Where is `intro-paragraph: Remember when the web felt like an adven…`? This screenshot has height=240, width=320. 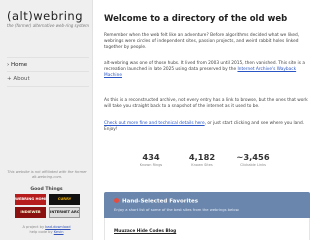
intro-paragraph: Remember when the web felt like an adven… is located at coordinates (202, 41).